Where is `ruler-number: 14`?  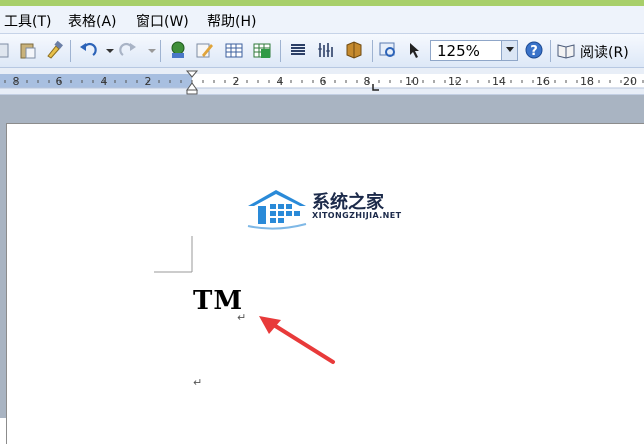
ruler-number: 14 is located at coordinates (499, 81).